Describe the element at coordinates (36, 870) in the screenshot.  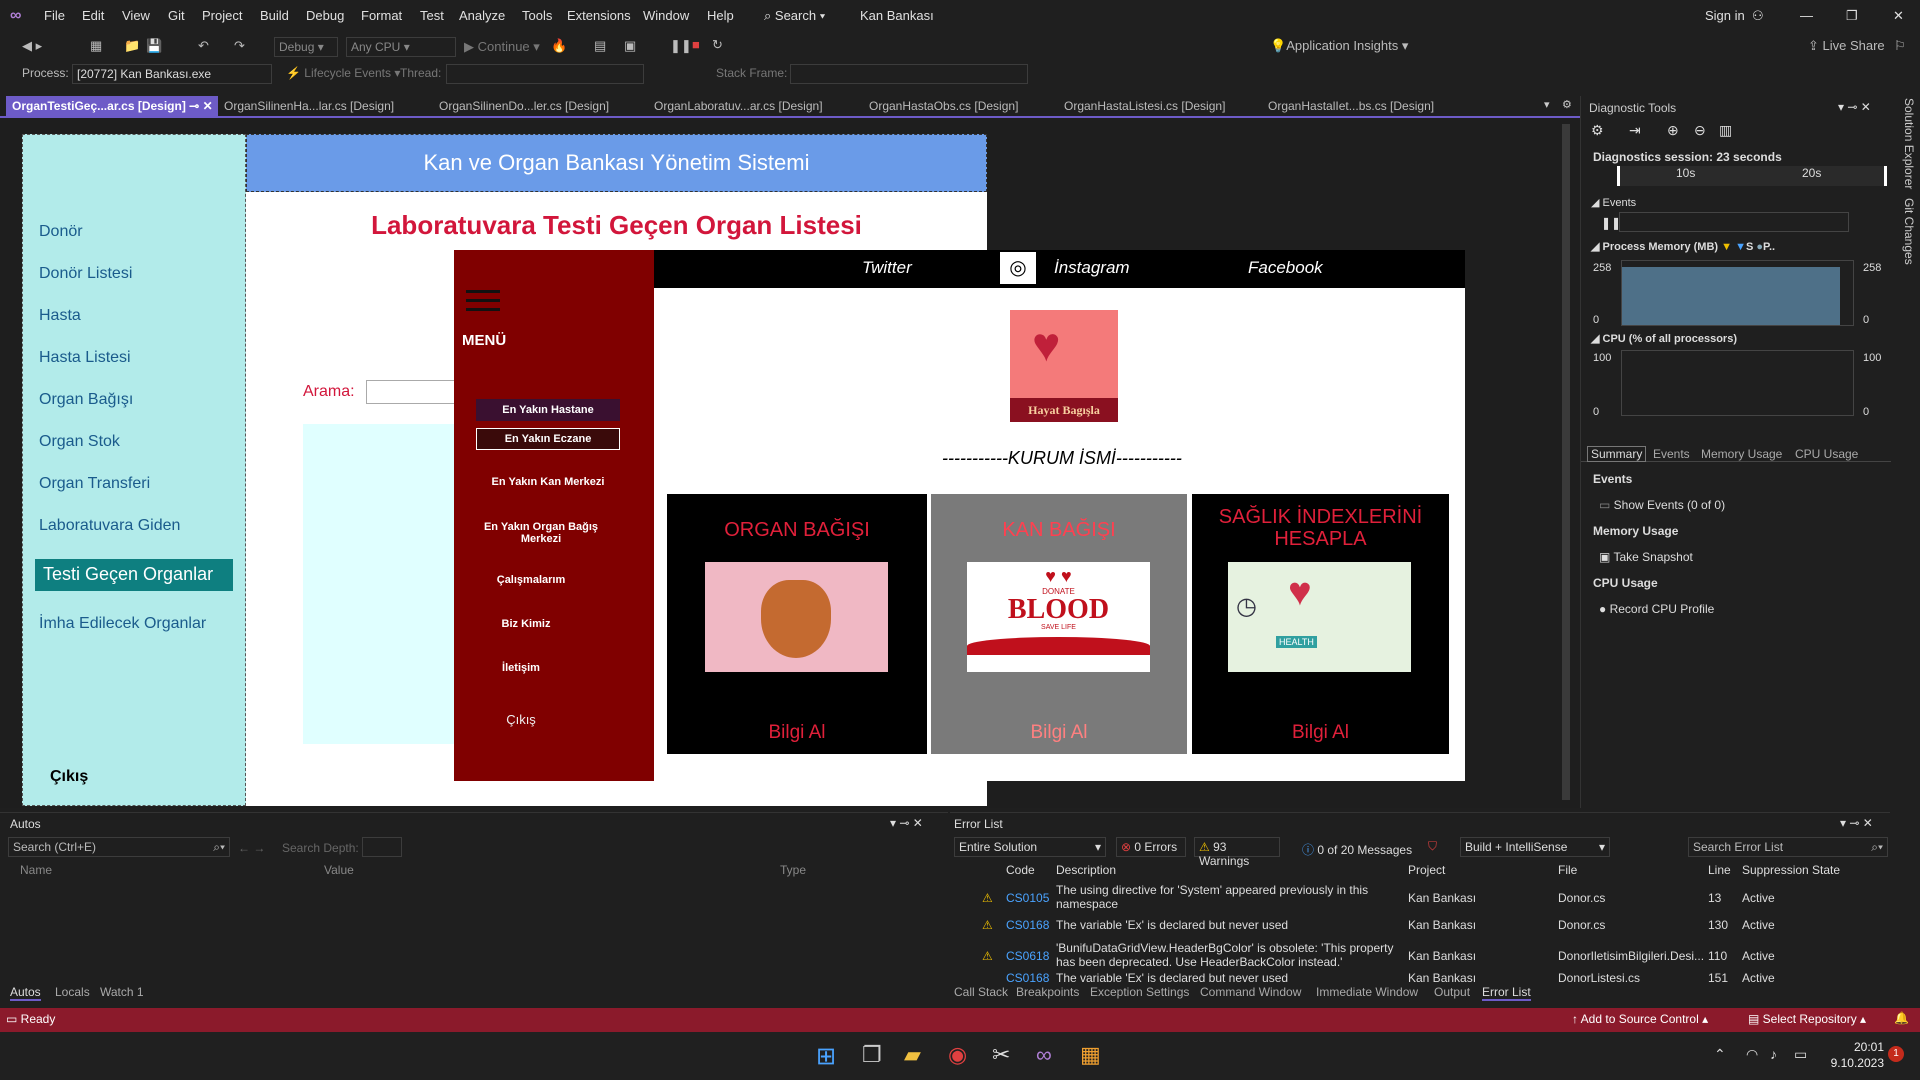
I see `col-name: Name` at that location.